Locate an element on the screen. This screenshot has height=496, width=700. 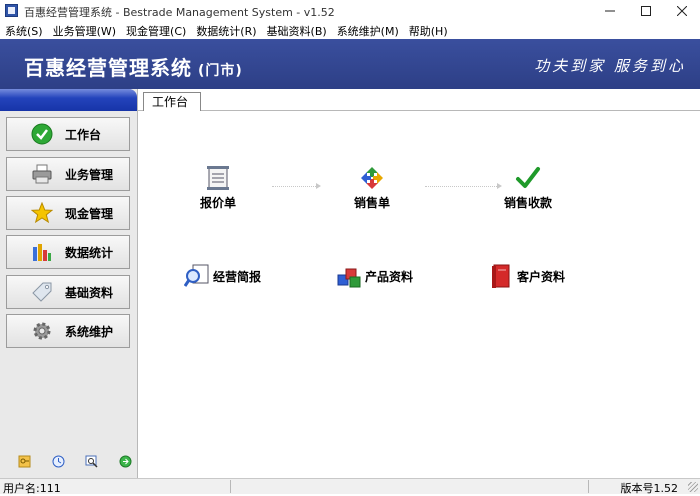
sidebar-toolbar is located at coordinates (75, 461).